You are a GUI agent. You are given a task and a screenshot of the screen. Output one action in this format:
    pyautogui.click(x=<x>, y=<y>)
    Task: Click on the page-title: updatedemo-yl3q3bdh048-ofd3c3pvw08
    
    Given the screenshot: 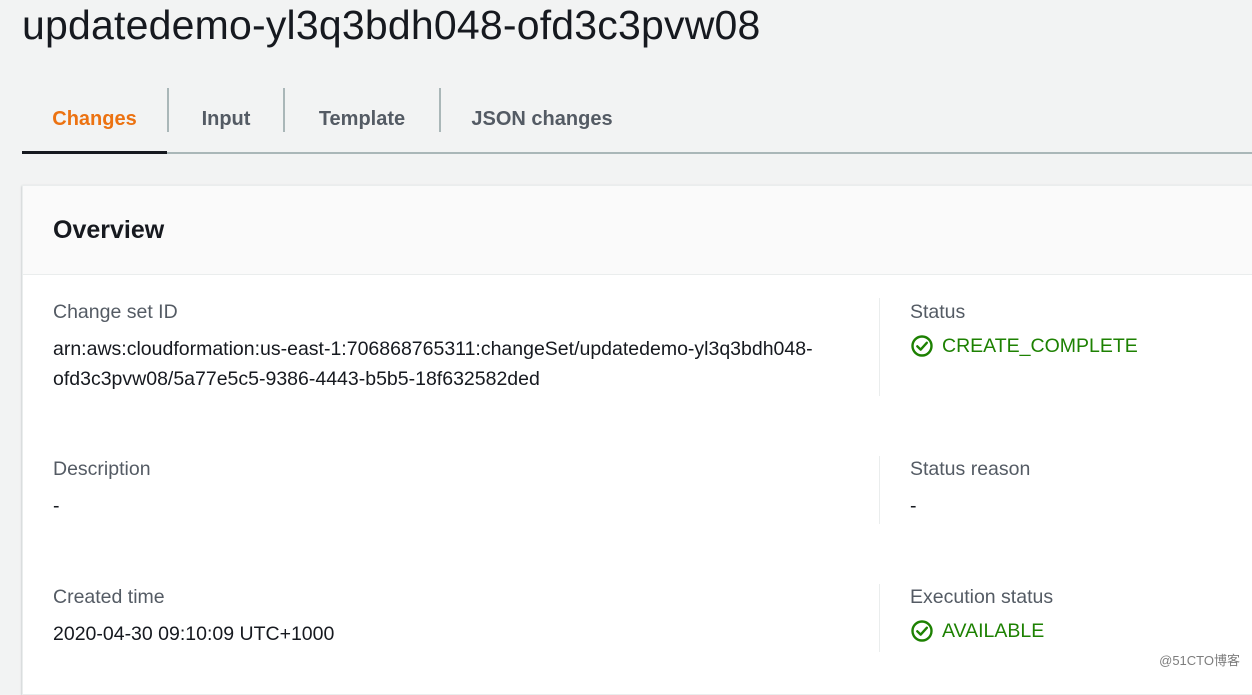 What is the action you would take?
    pyautogui.click(x=391, y=25)
    